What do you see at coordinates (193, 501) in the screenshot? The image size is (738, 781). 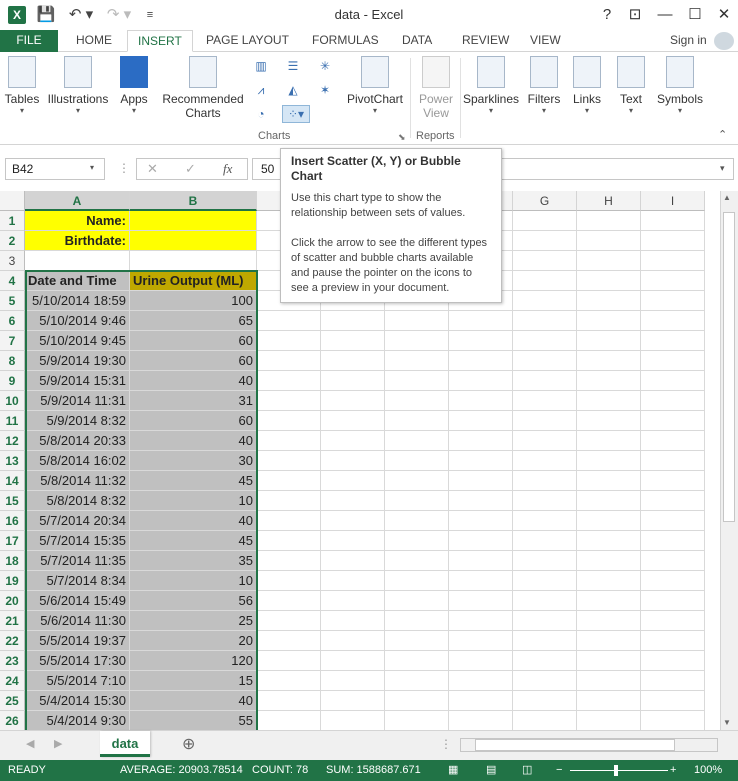 I see `cell-urine-output: 10` at bounding box center [193, 501].